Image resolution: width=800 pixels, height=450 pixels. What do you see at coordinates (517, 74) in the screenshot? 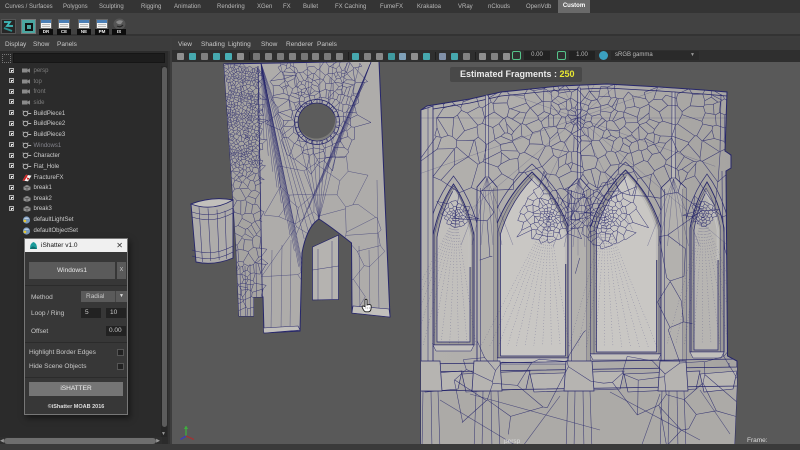
I see `svg-text: Estimated Fragments : 250` at bounding box center [517, 74].